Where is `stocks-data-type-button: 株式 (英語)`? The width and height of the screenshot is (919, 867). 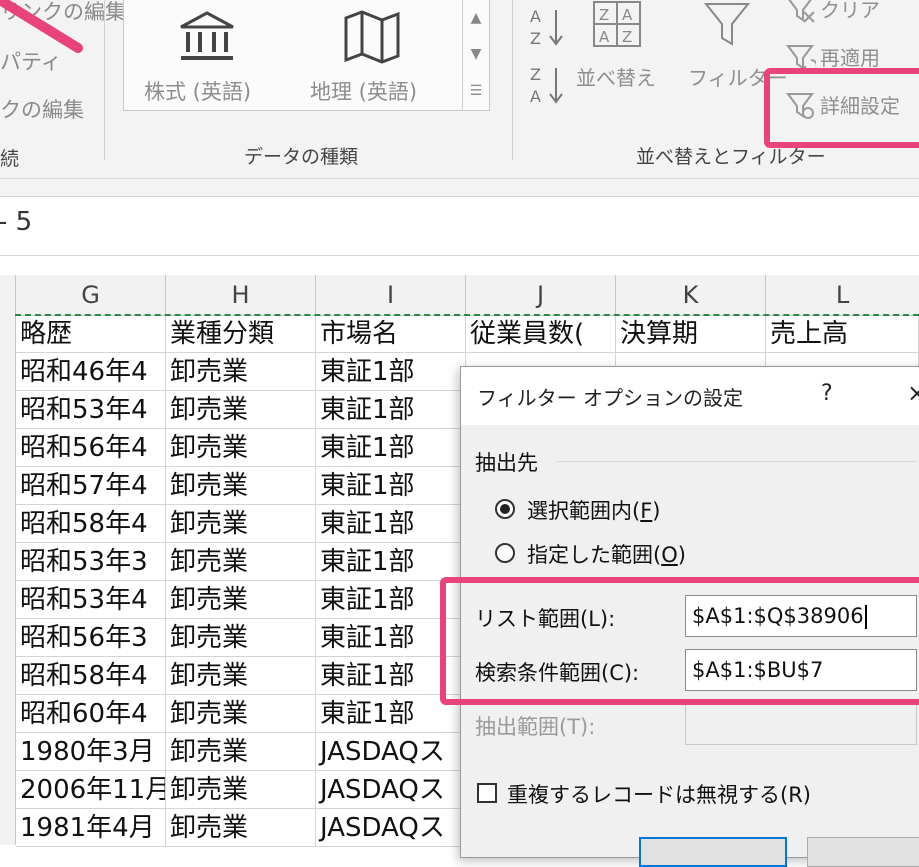 stocks-data-type-button: 株式 (英語) is located at coordinates (205, 58).